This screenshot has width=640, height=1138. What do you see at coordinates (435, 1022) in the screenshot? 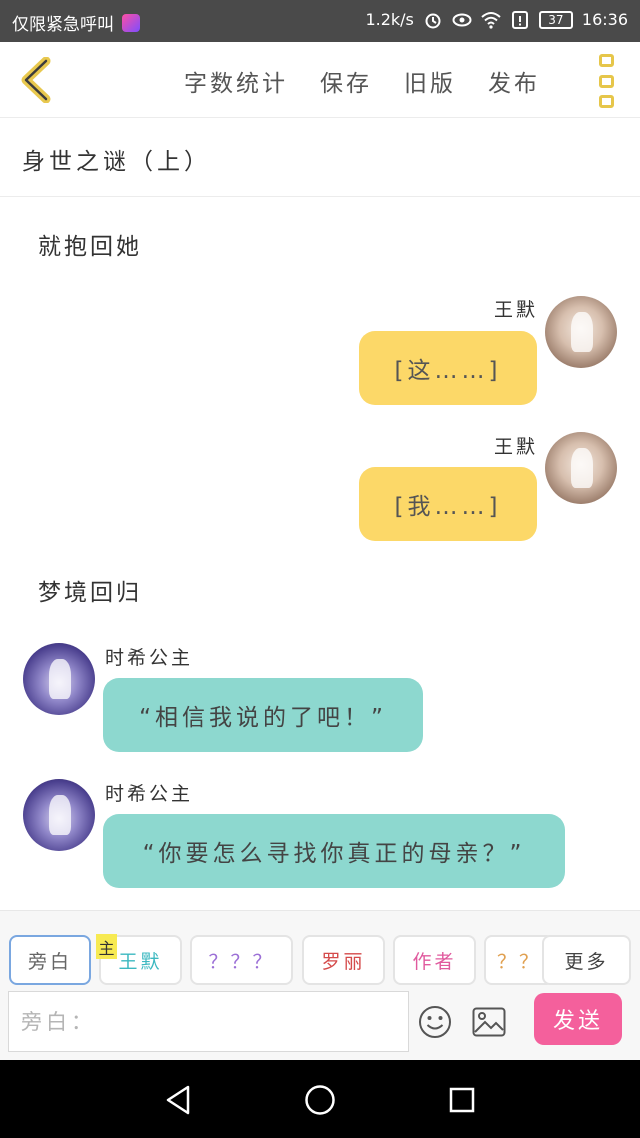
I see `emoji-icon` at bounding box center [435, 1022].